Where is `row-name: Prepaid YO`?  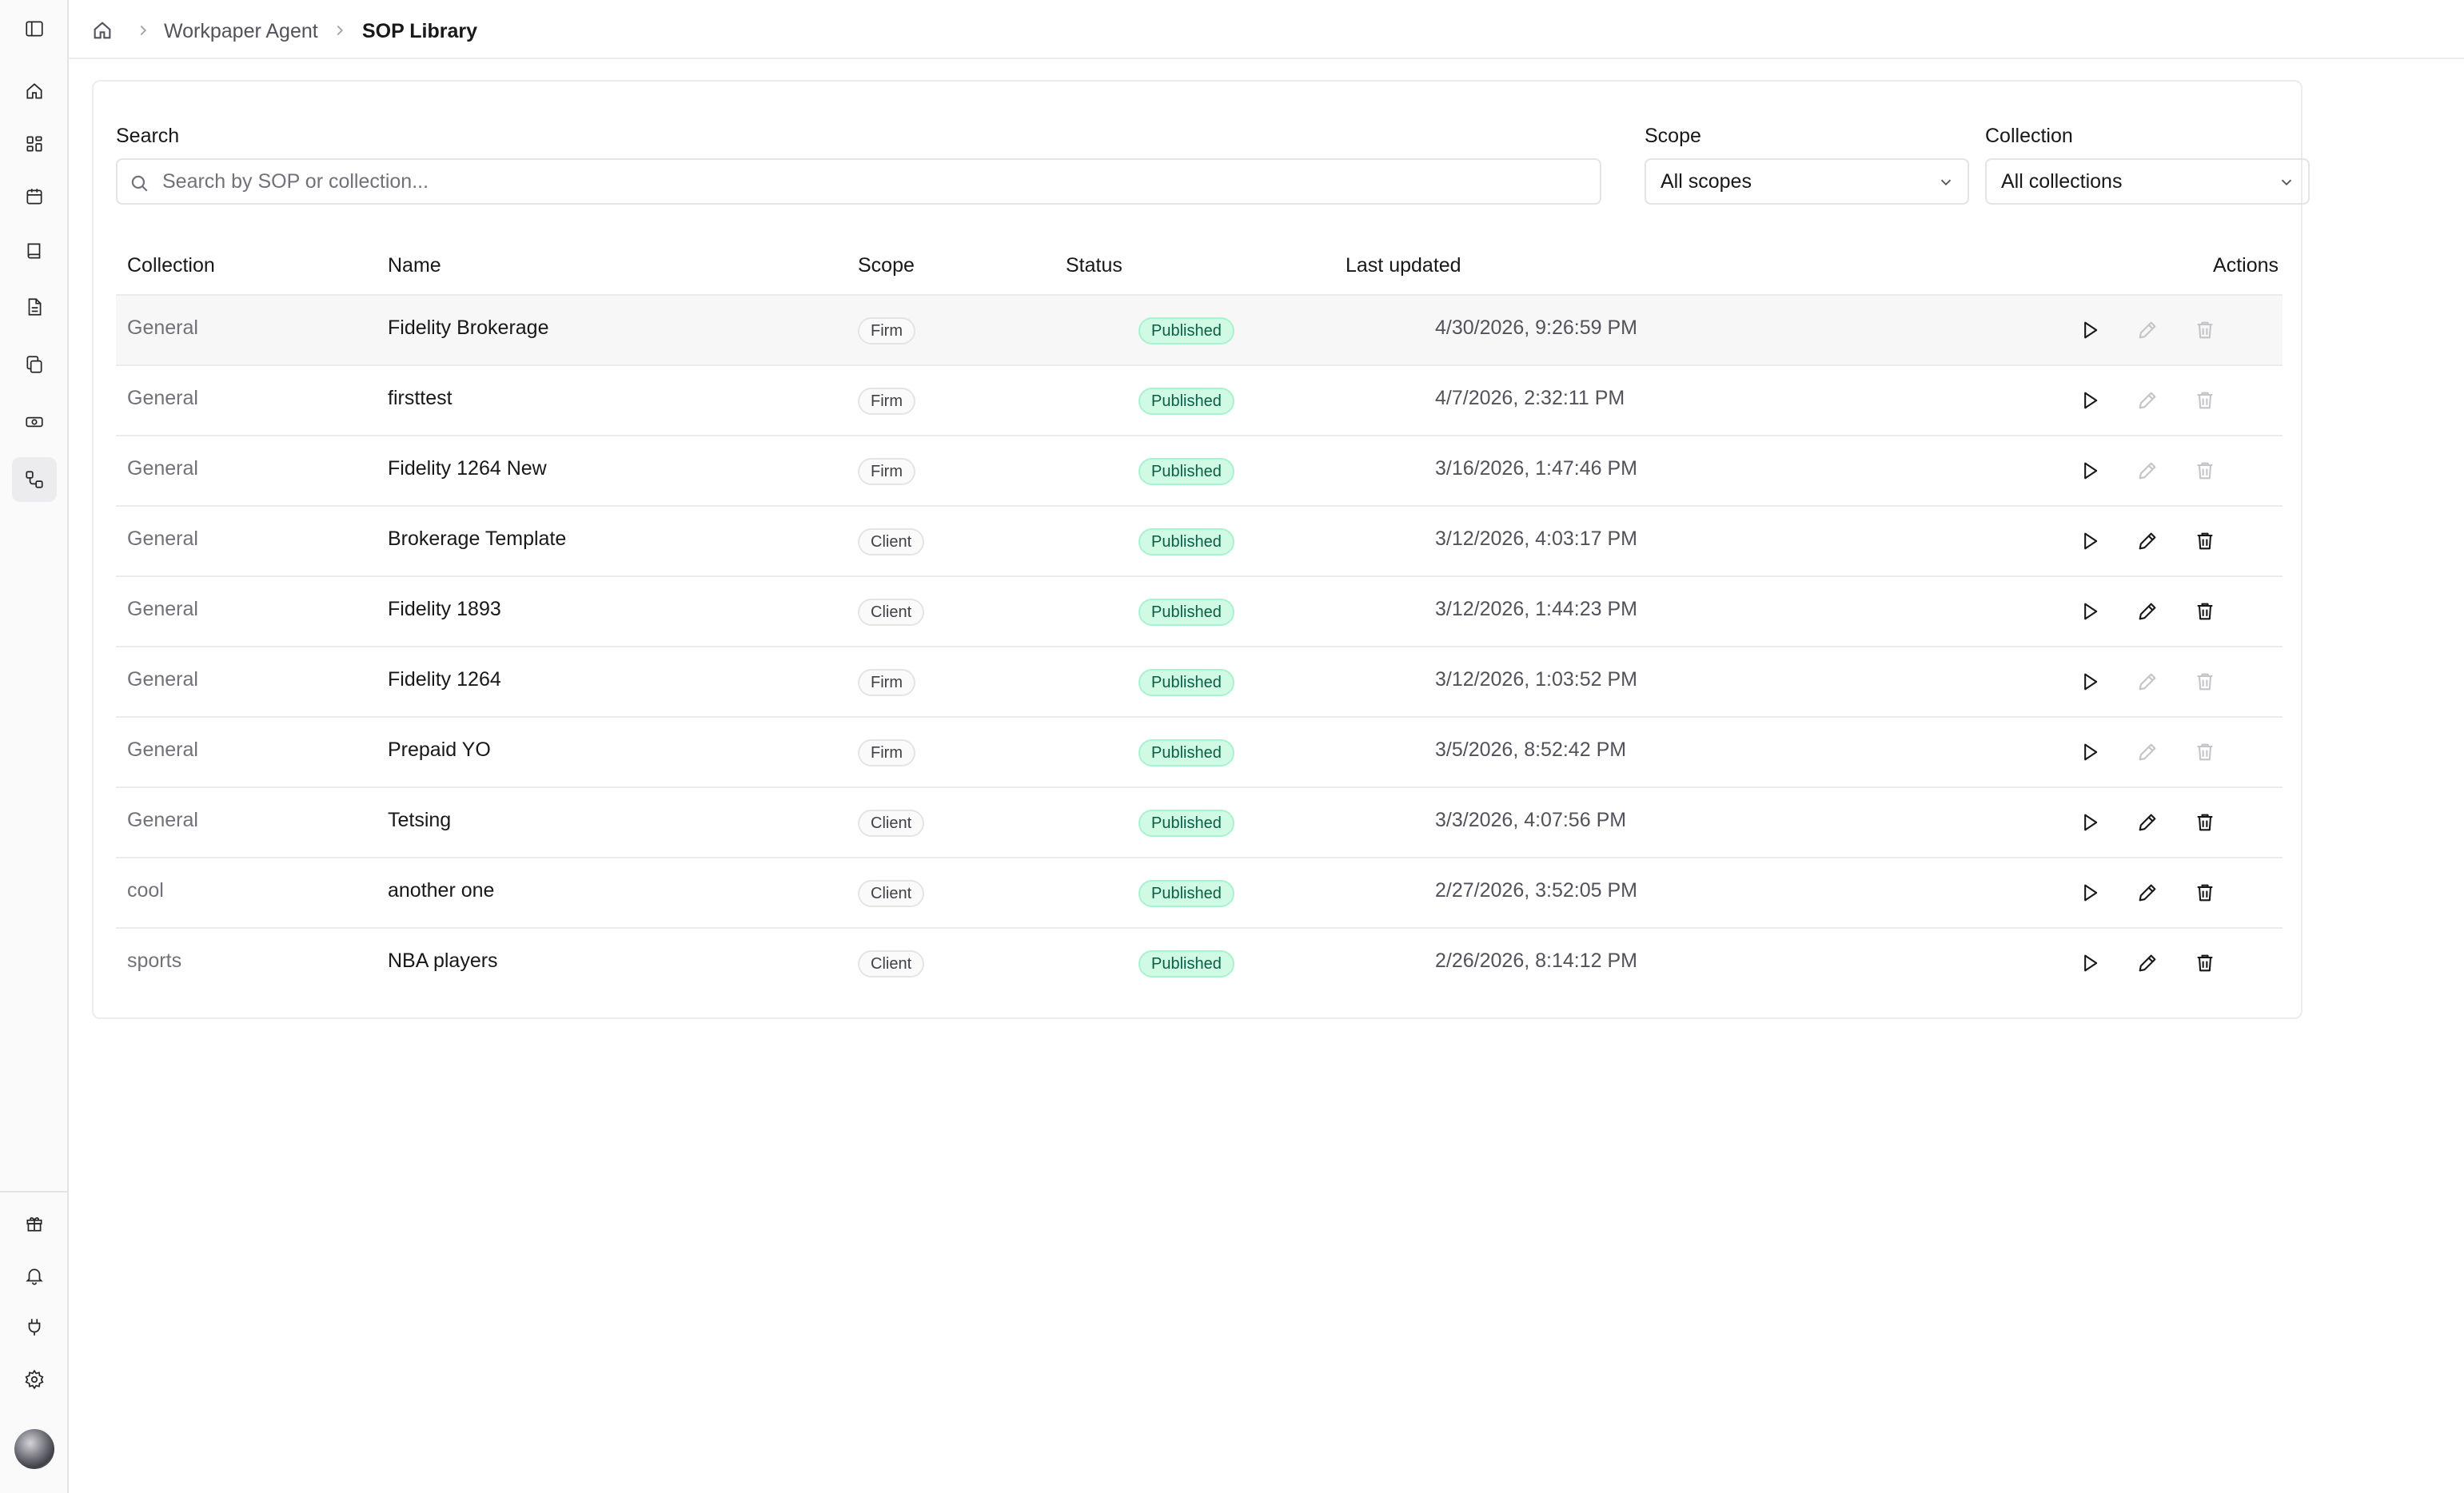
row-name: Prepaid YO is located at coordinates (439, 750).